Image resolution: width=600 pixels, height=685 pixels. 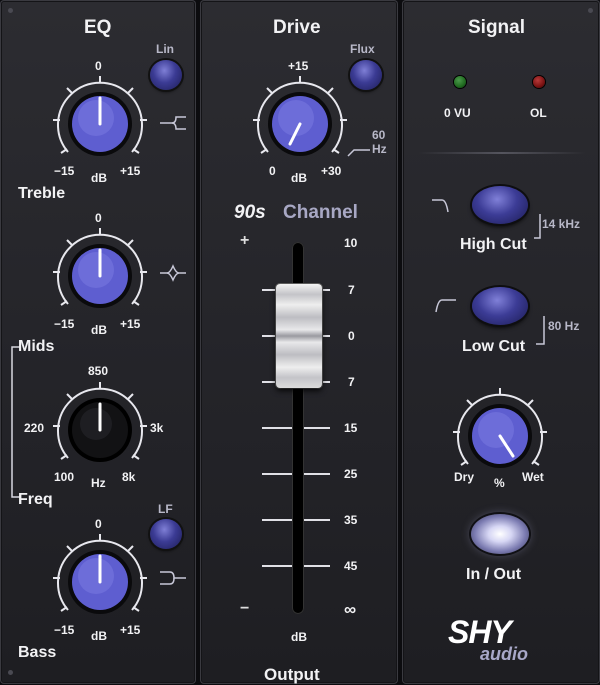 What do you see at coordinates (351, 428) in the screenshot?
I see `fader-scale-4: 15` at bounding box center [351, 428].